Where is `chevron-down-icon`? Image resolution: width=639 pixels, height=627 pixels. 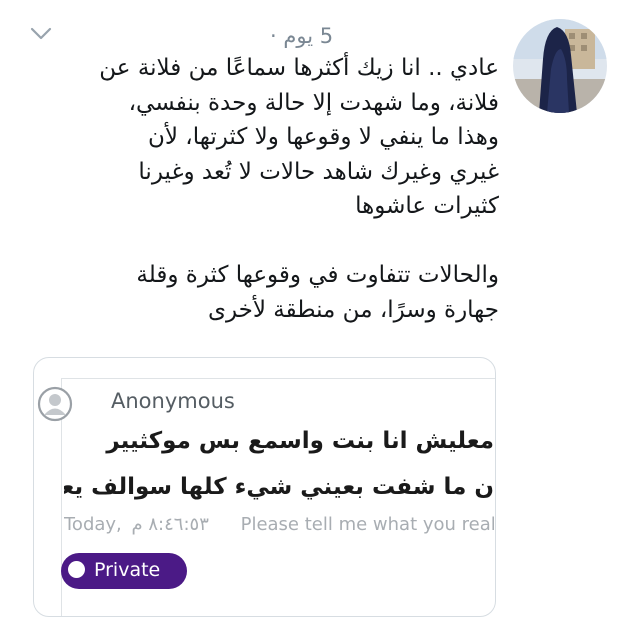 chevron-down-icon is located at coordinates (41, 34).